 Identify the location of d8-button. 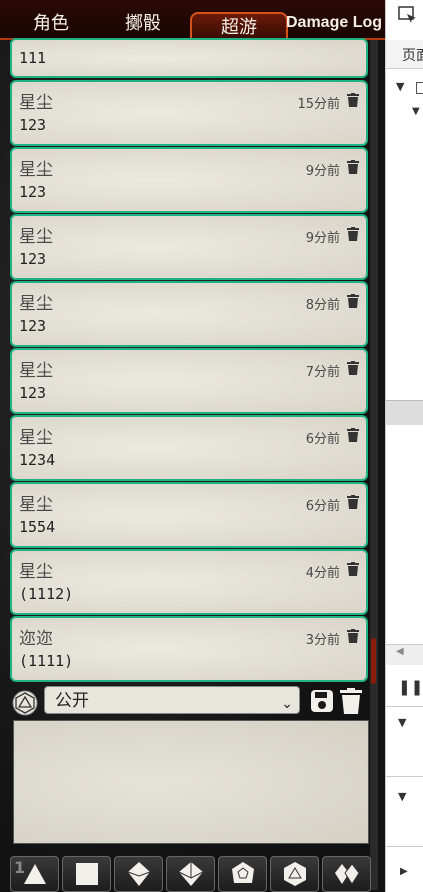
(138, 874).